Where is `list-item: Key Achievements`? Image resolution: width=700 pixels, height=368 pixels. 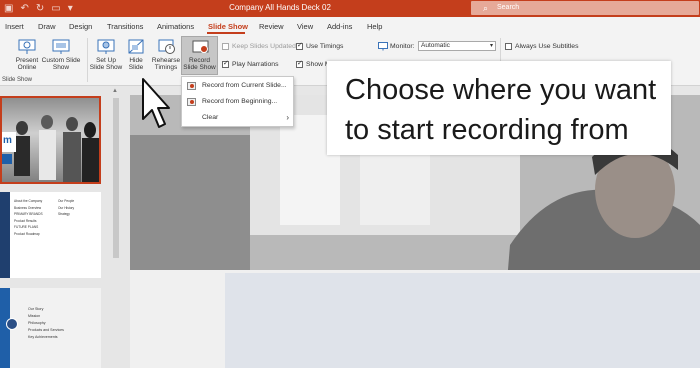
list-item: Key Achievements is located at coordinates (43, 337).